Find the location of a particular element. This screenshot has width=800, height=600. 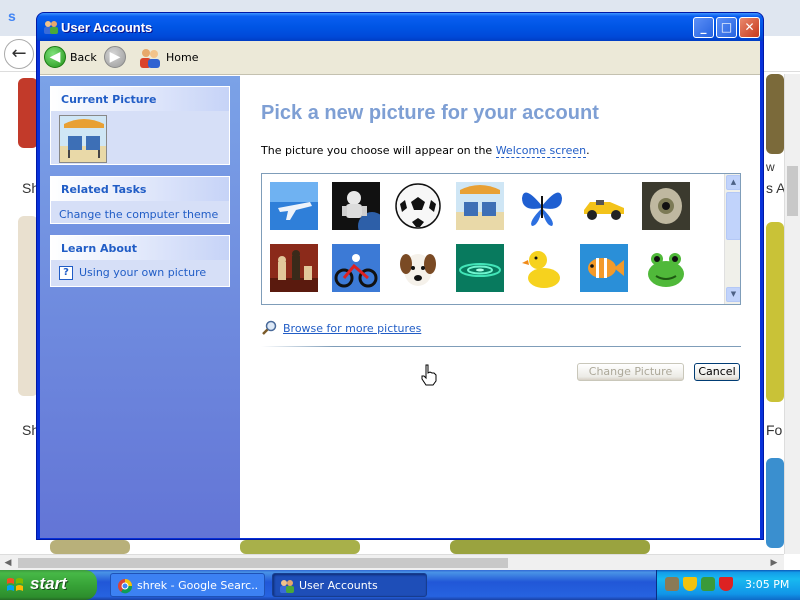

picture-drip is located at coordinates (480, 268).